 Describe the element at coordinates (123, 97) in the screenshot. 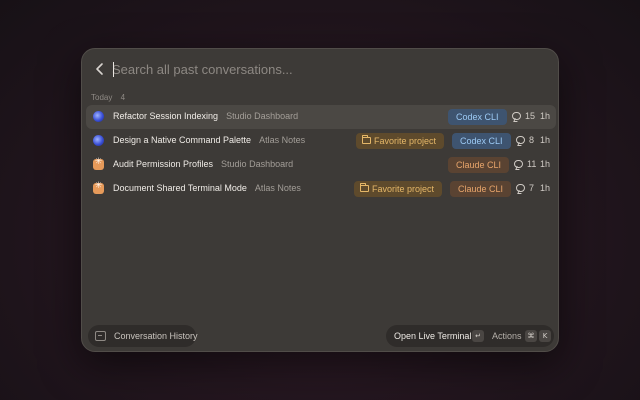

I see `section-count: 4` at that location.